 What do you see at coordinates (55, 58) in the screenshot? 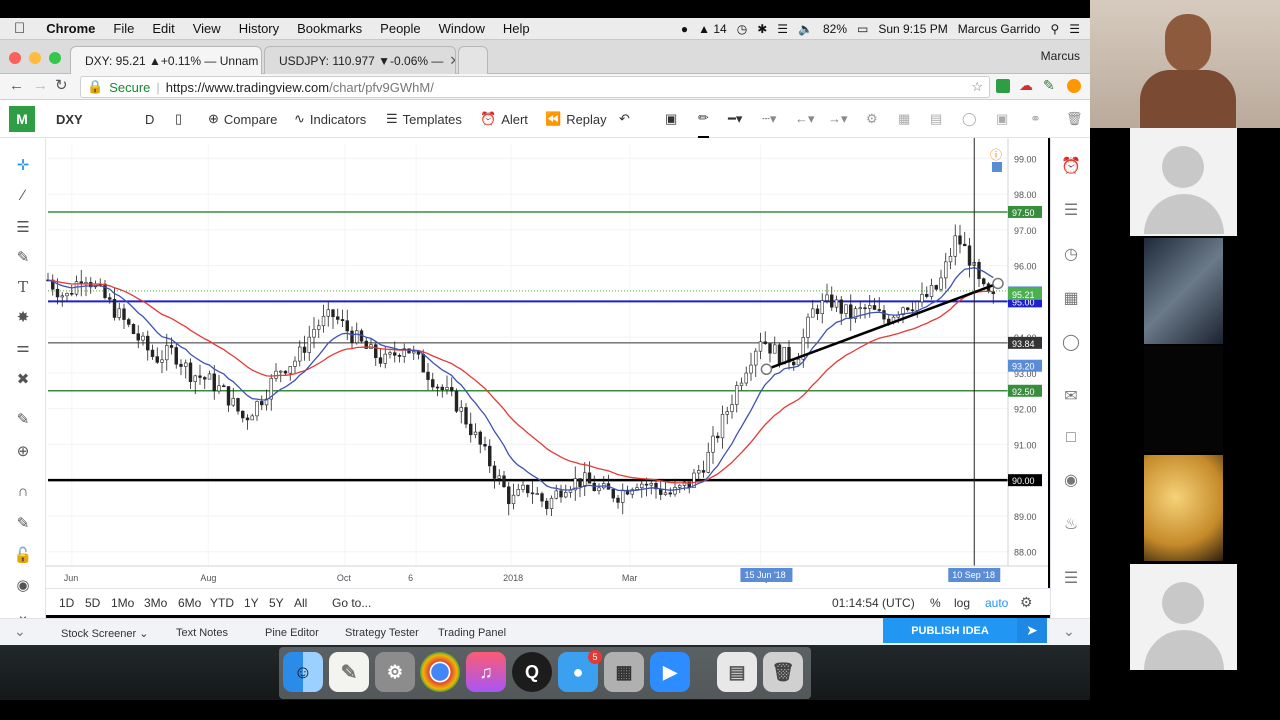
I see `zoom-window-icon` at bounding box center [55, 58].